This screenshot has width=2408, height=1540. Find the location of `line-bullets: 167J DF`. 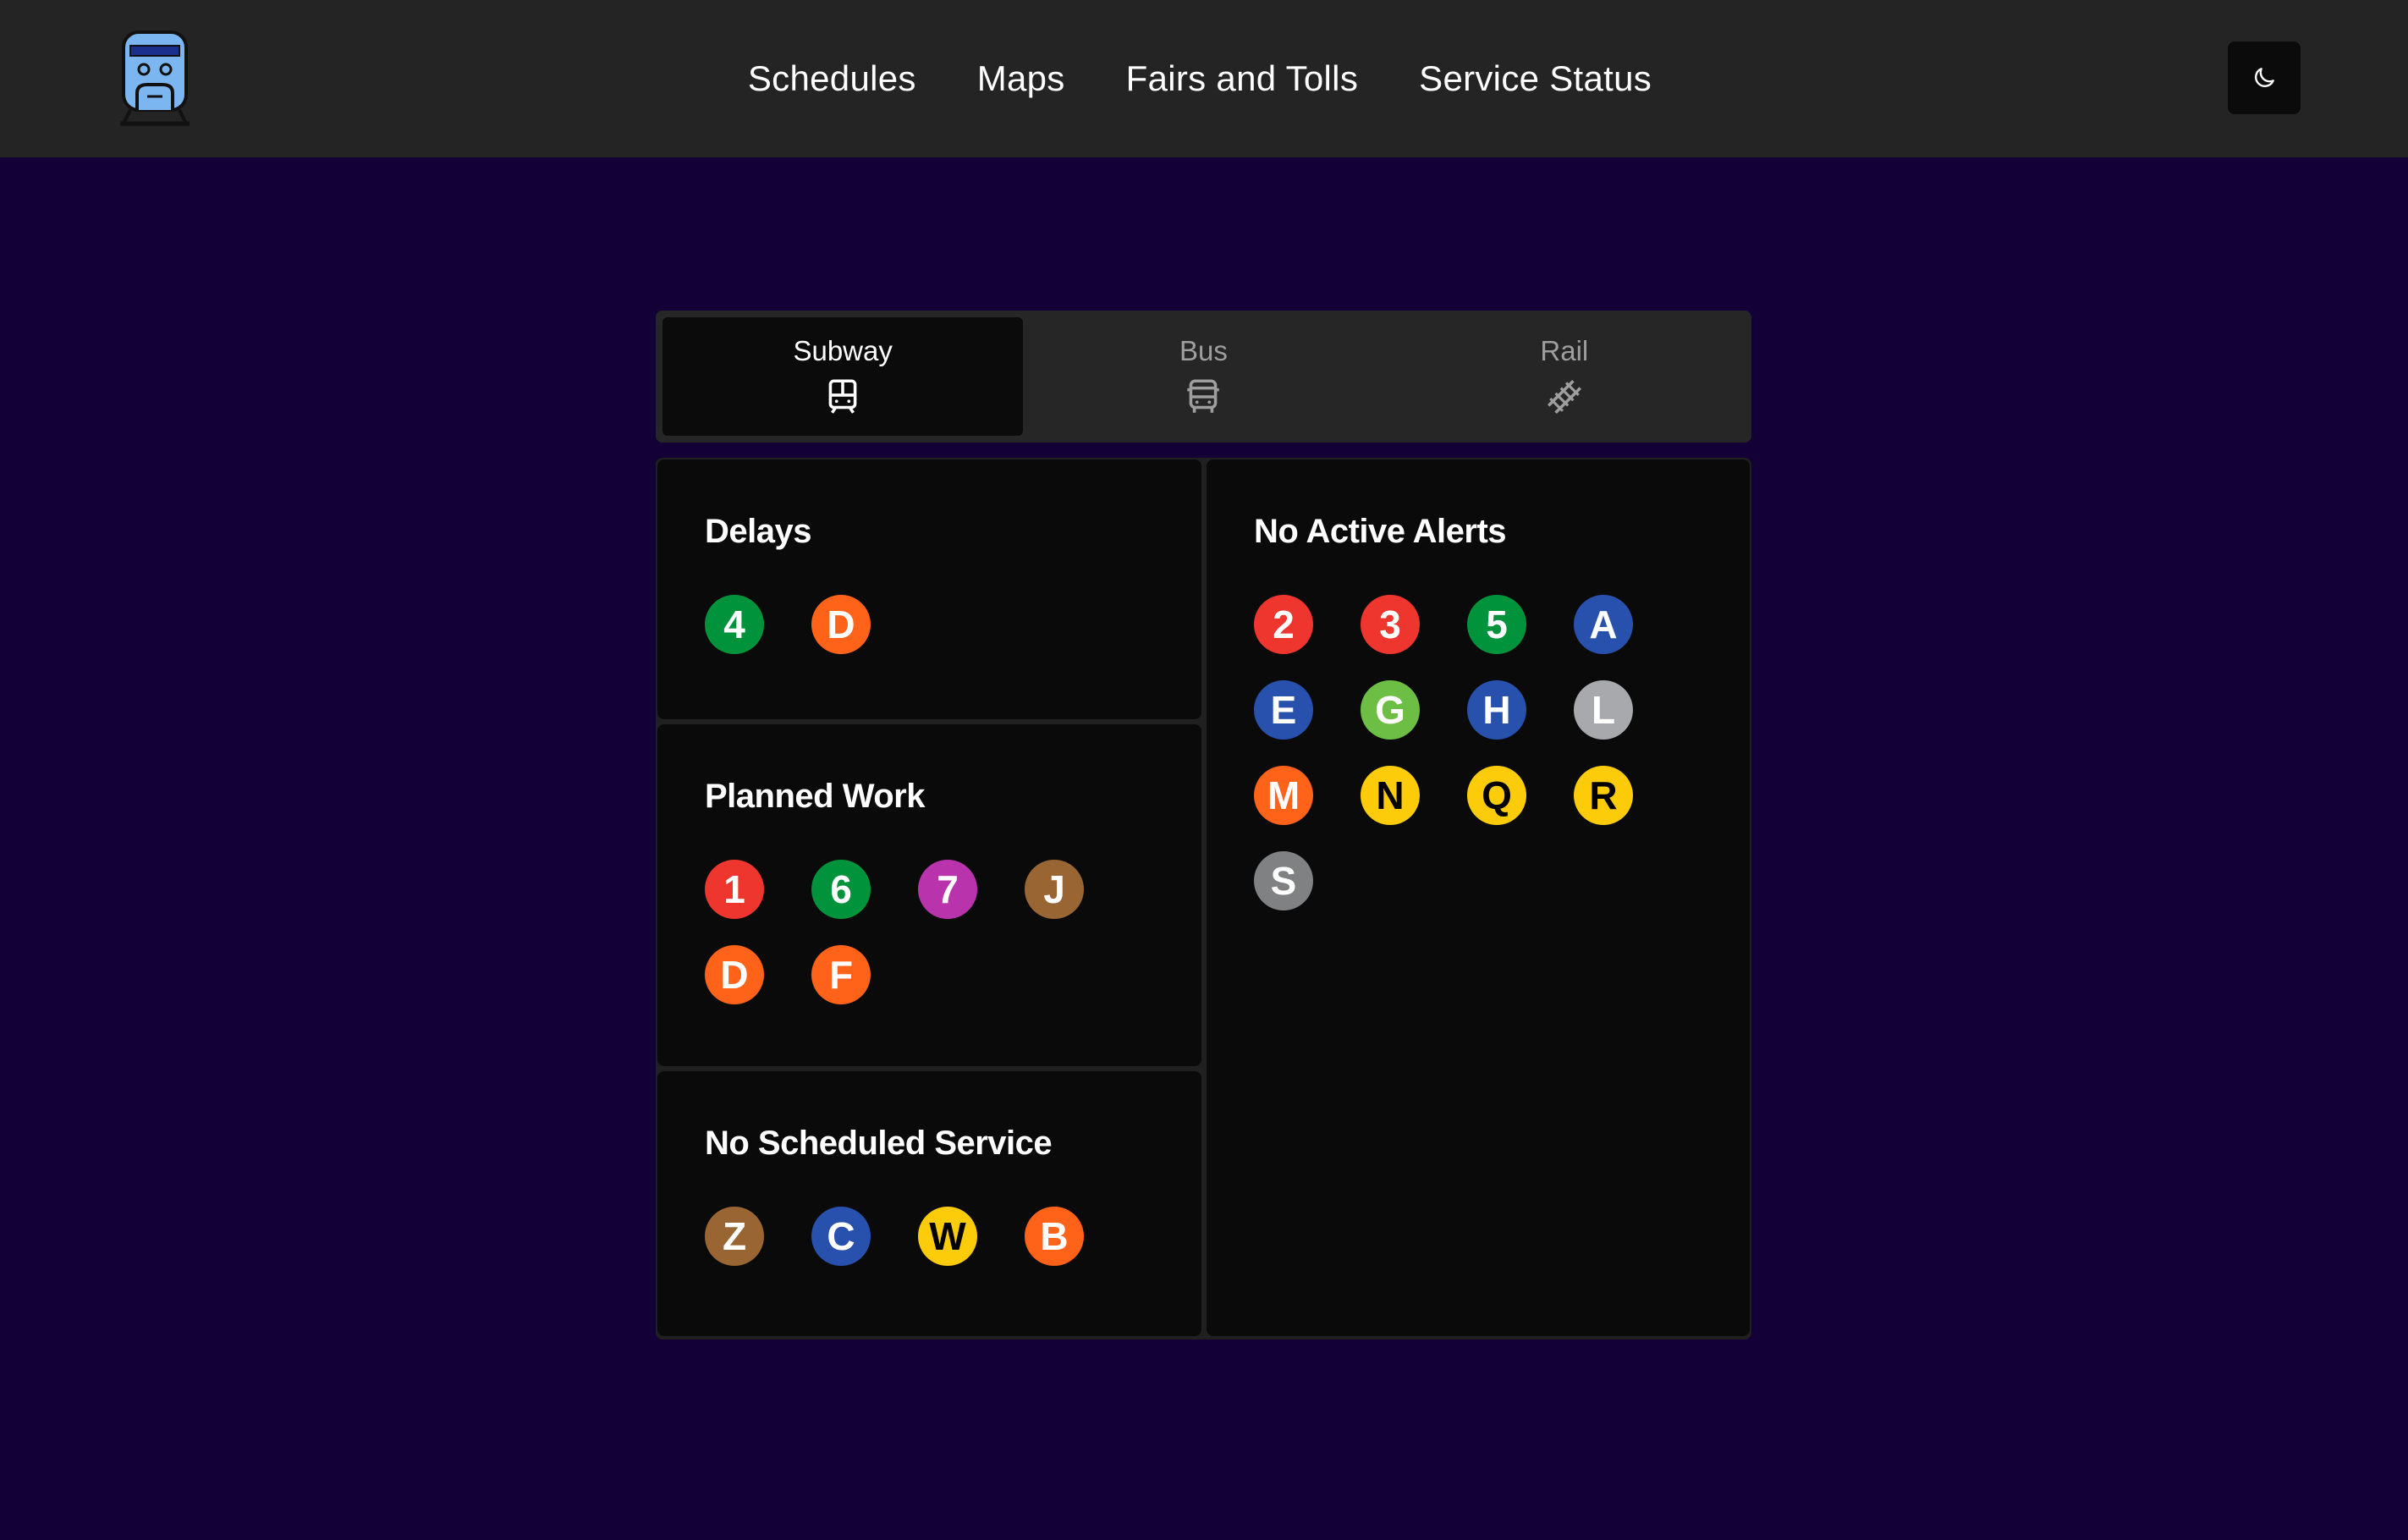

line-bullets: 167J DF is located at coordinates (953, 932).